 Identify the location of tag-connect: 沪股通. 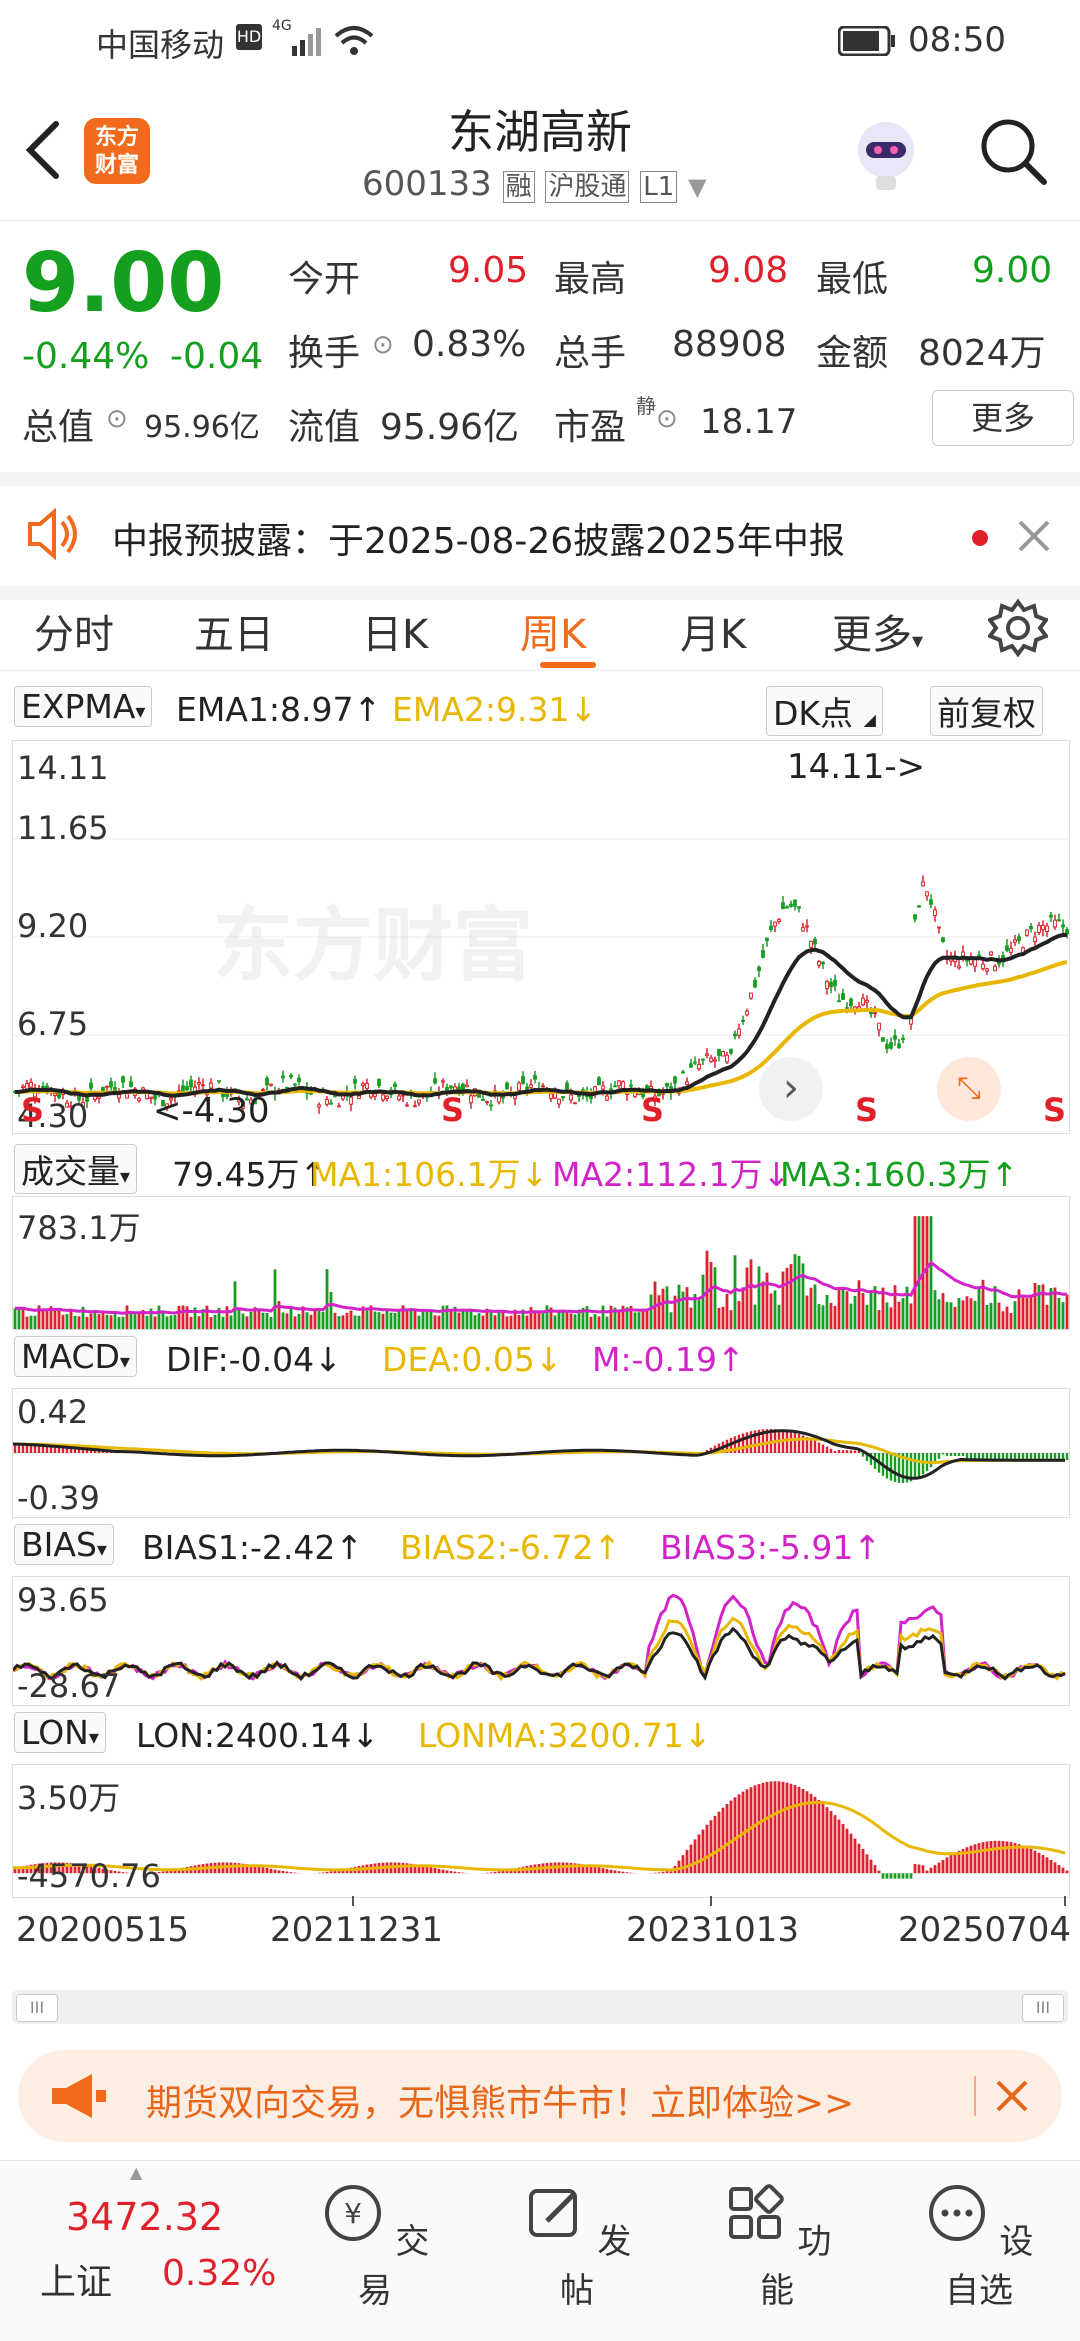
(587, 187).